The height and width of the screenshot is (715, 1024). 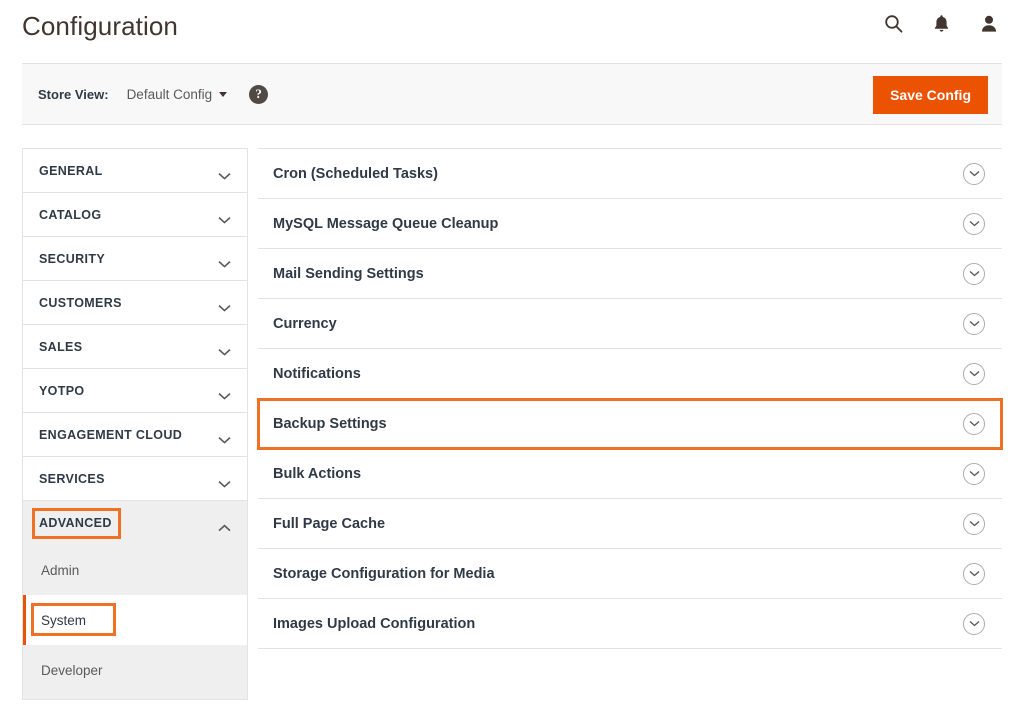 I want to click on config-section-title: Images Upload Configuration, so click(x=374, y=623).